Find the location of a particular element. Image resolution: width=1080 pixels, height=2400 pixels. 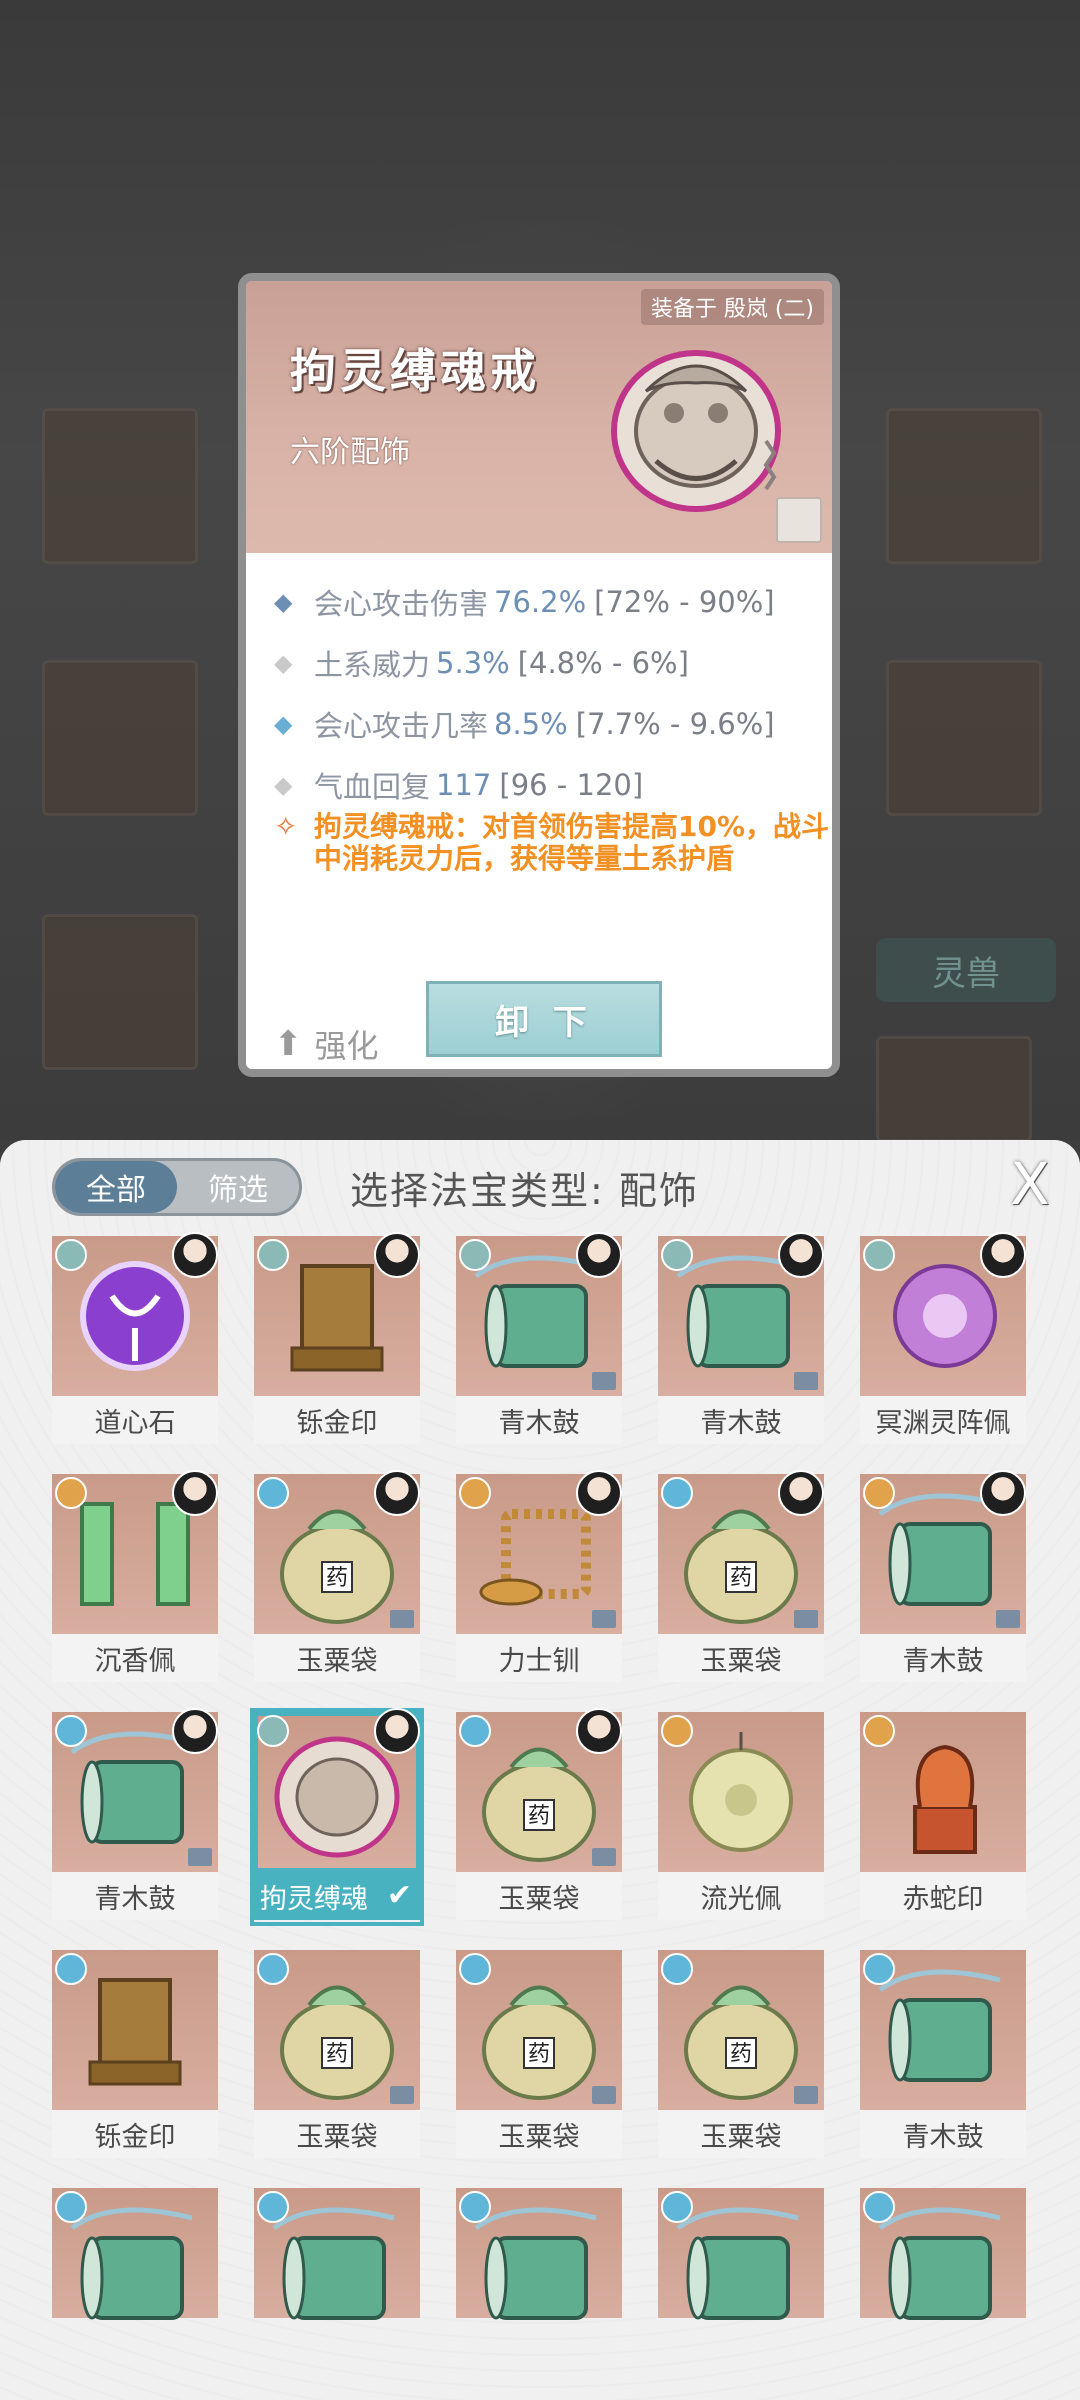

stat-value: 5.3% is located at coordinates (473, 662).